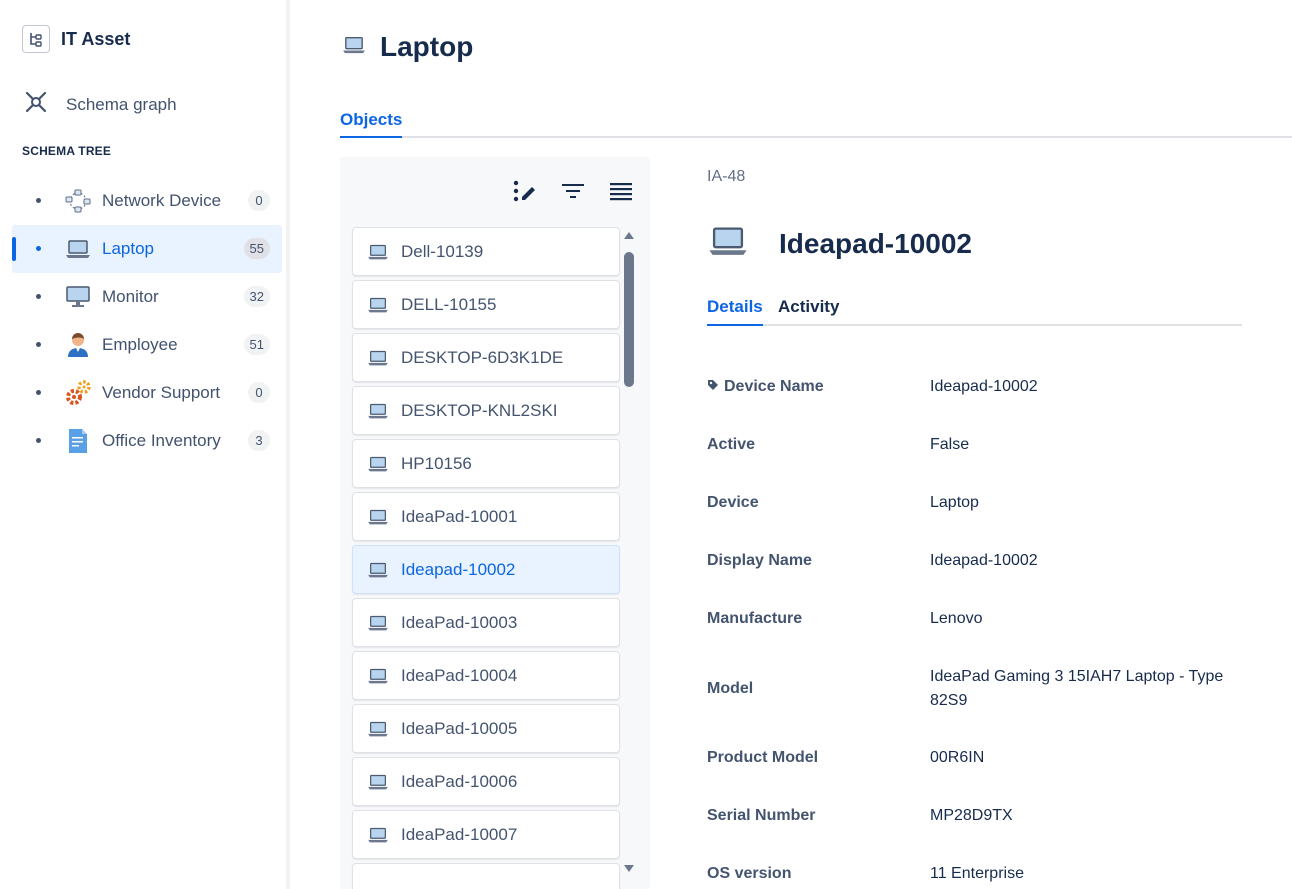 This screenshot has width=1292, height=889. Describe the element at coordinates (1080, 503) in the screenshot. I see `attribute-value: Laptop` at that location.